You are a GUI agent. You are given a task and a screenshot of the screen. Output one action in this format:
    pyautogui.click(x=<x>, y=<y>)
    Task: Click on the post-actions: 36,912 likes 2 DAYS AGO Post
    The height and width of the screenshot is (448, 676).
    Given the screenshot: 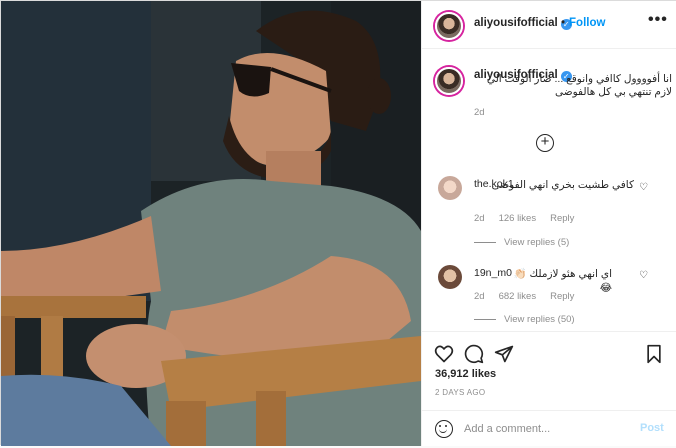 What is the action you would take?
    pyautogui.click(x=549, y=389)
    